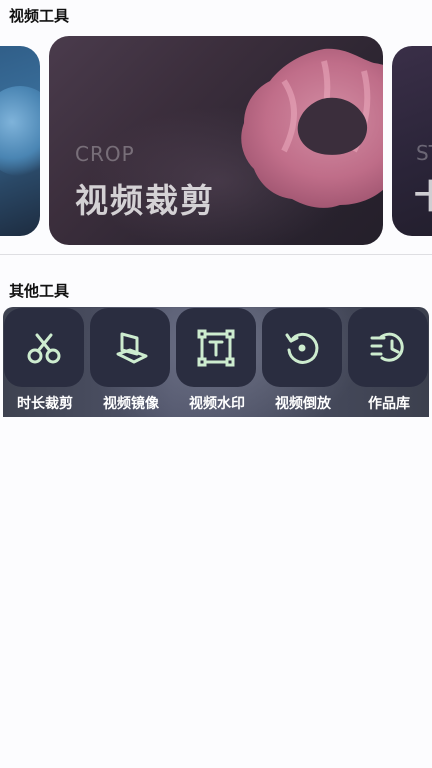  I want to click on tool-label: 作品库, so click(389, 404).